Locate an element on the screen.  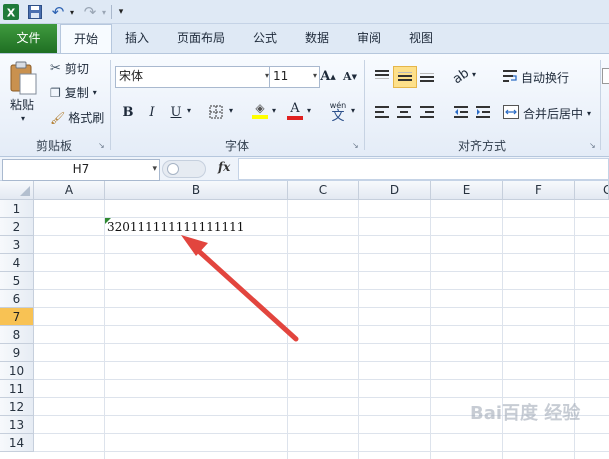
merge-center-icon is located at coordinates (511, 113).